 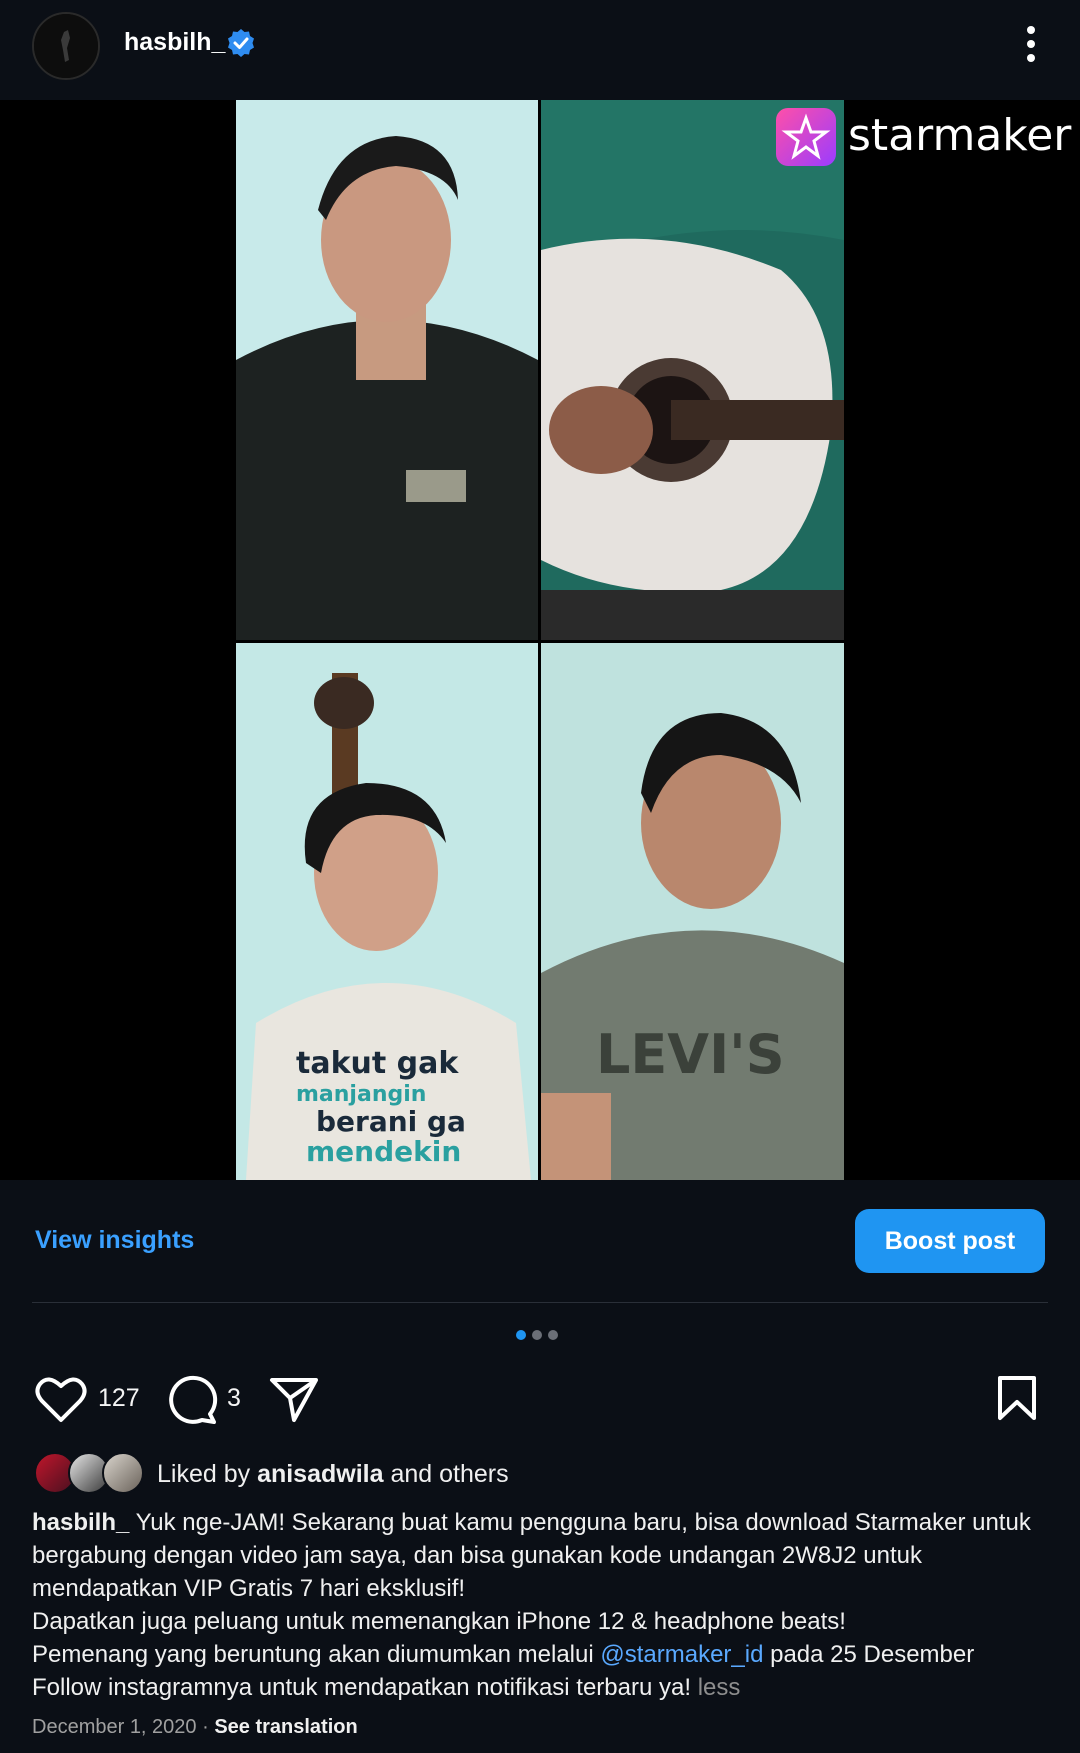 What do you see at coordinates (377, 1063) in the screenshot?
I see `svg-text: takut gak` at bounding box center [377, 1063].